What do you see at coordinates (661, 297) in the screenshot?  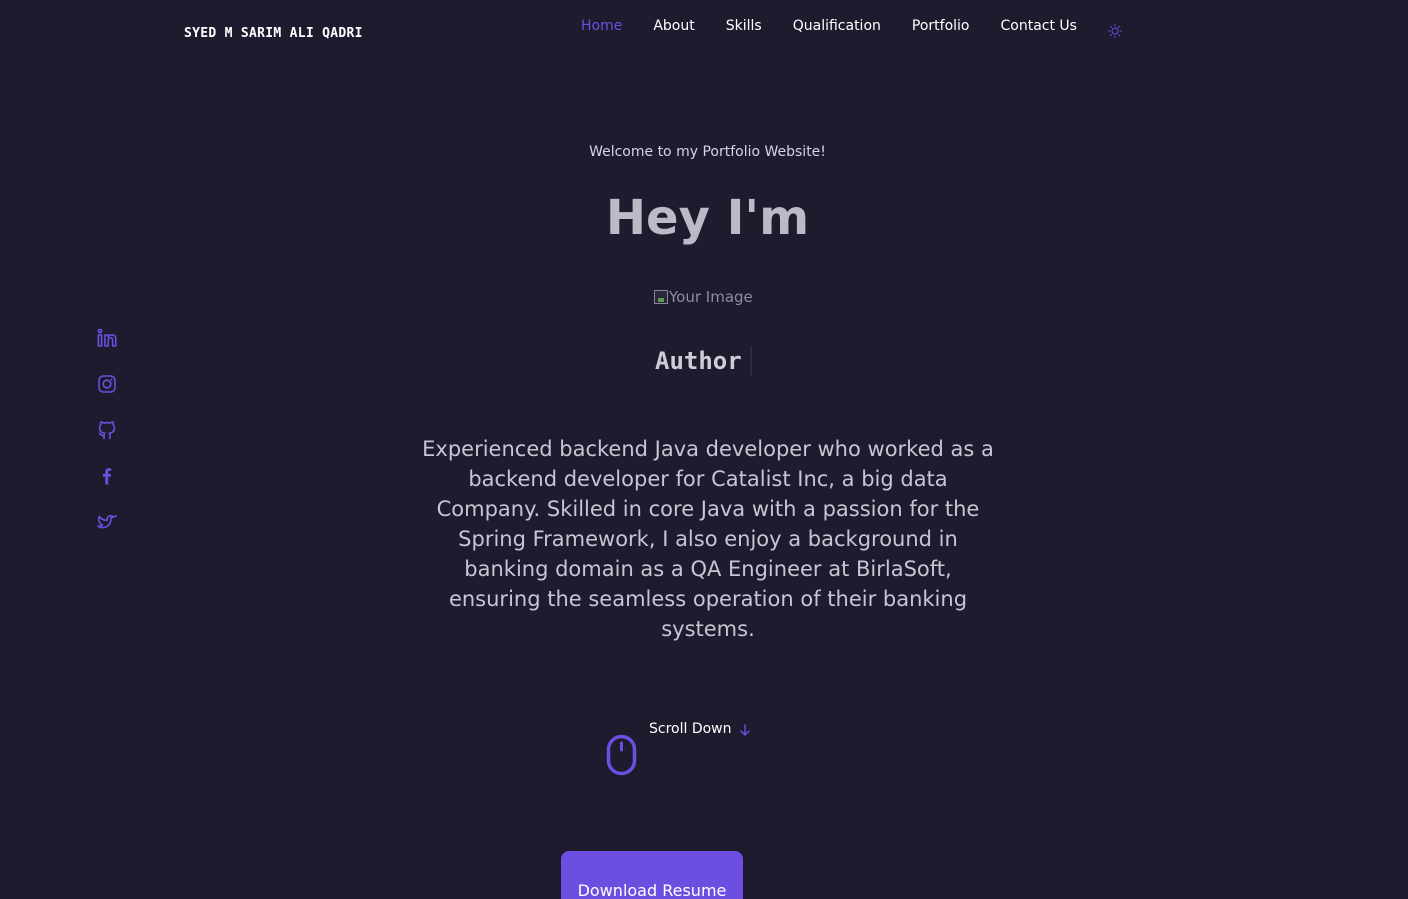 I see `broken-image-icon` at bounding box center [661, 297].